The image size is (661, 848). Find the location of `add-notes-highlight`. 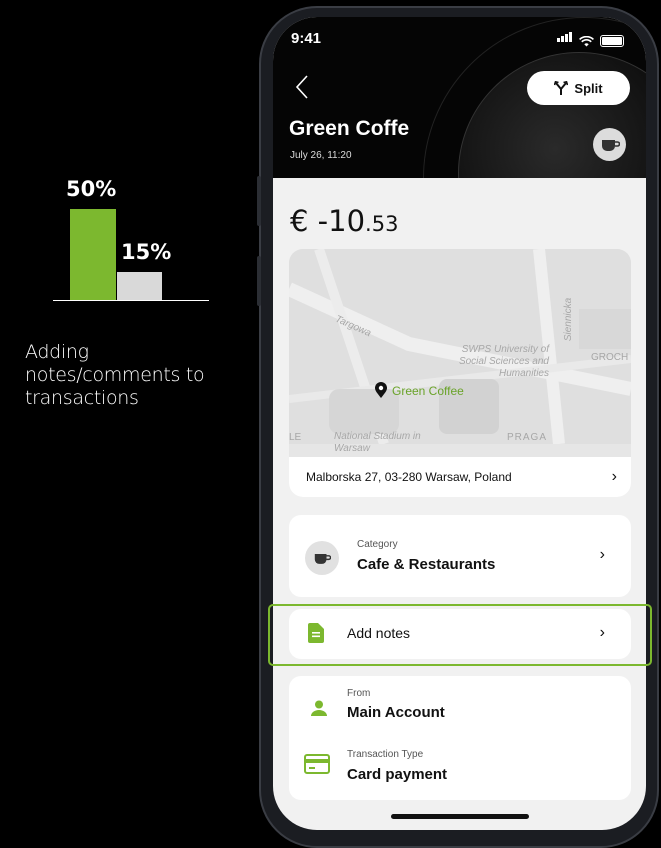

add-notes-highlight is located at coordinates (460, 635).